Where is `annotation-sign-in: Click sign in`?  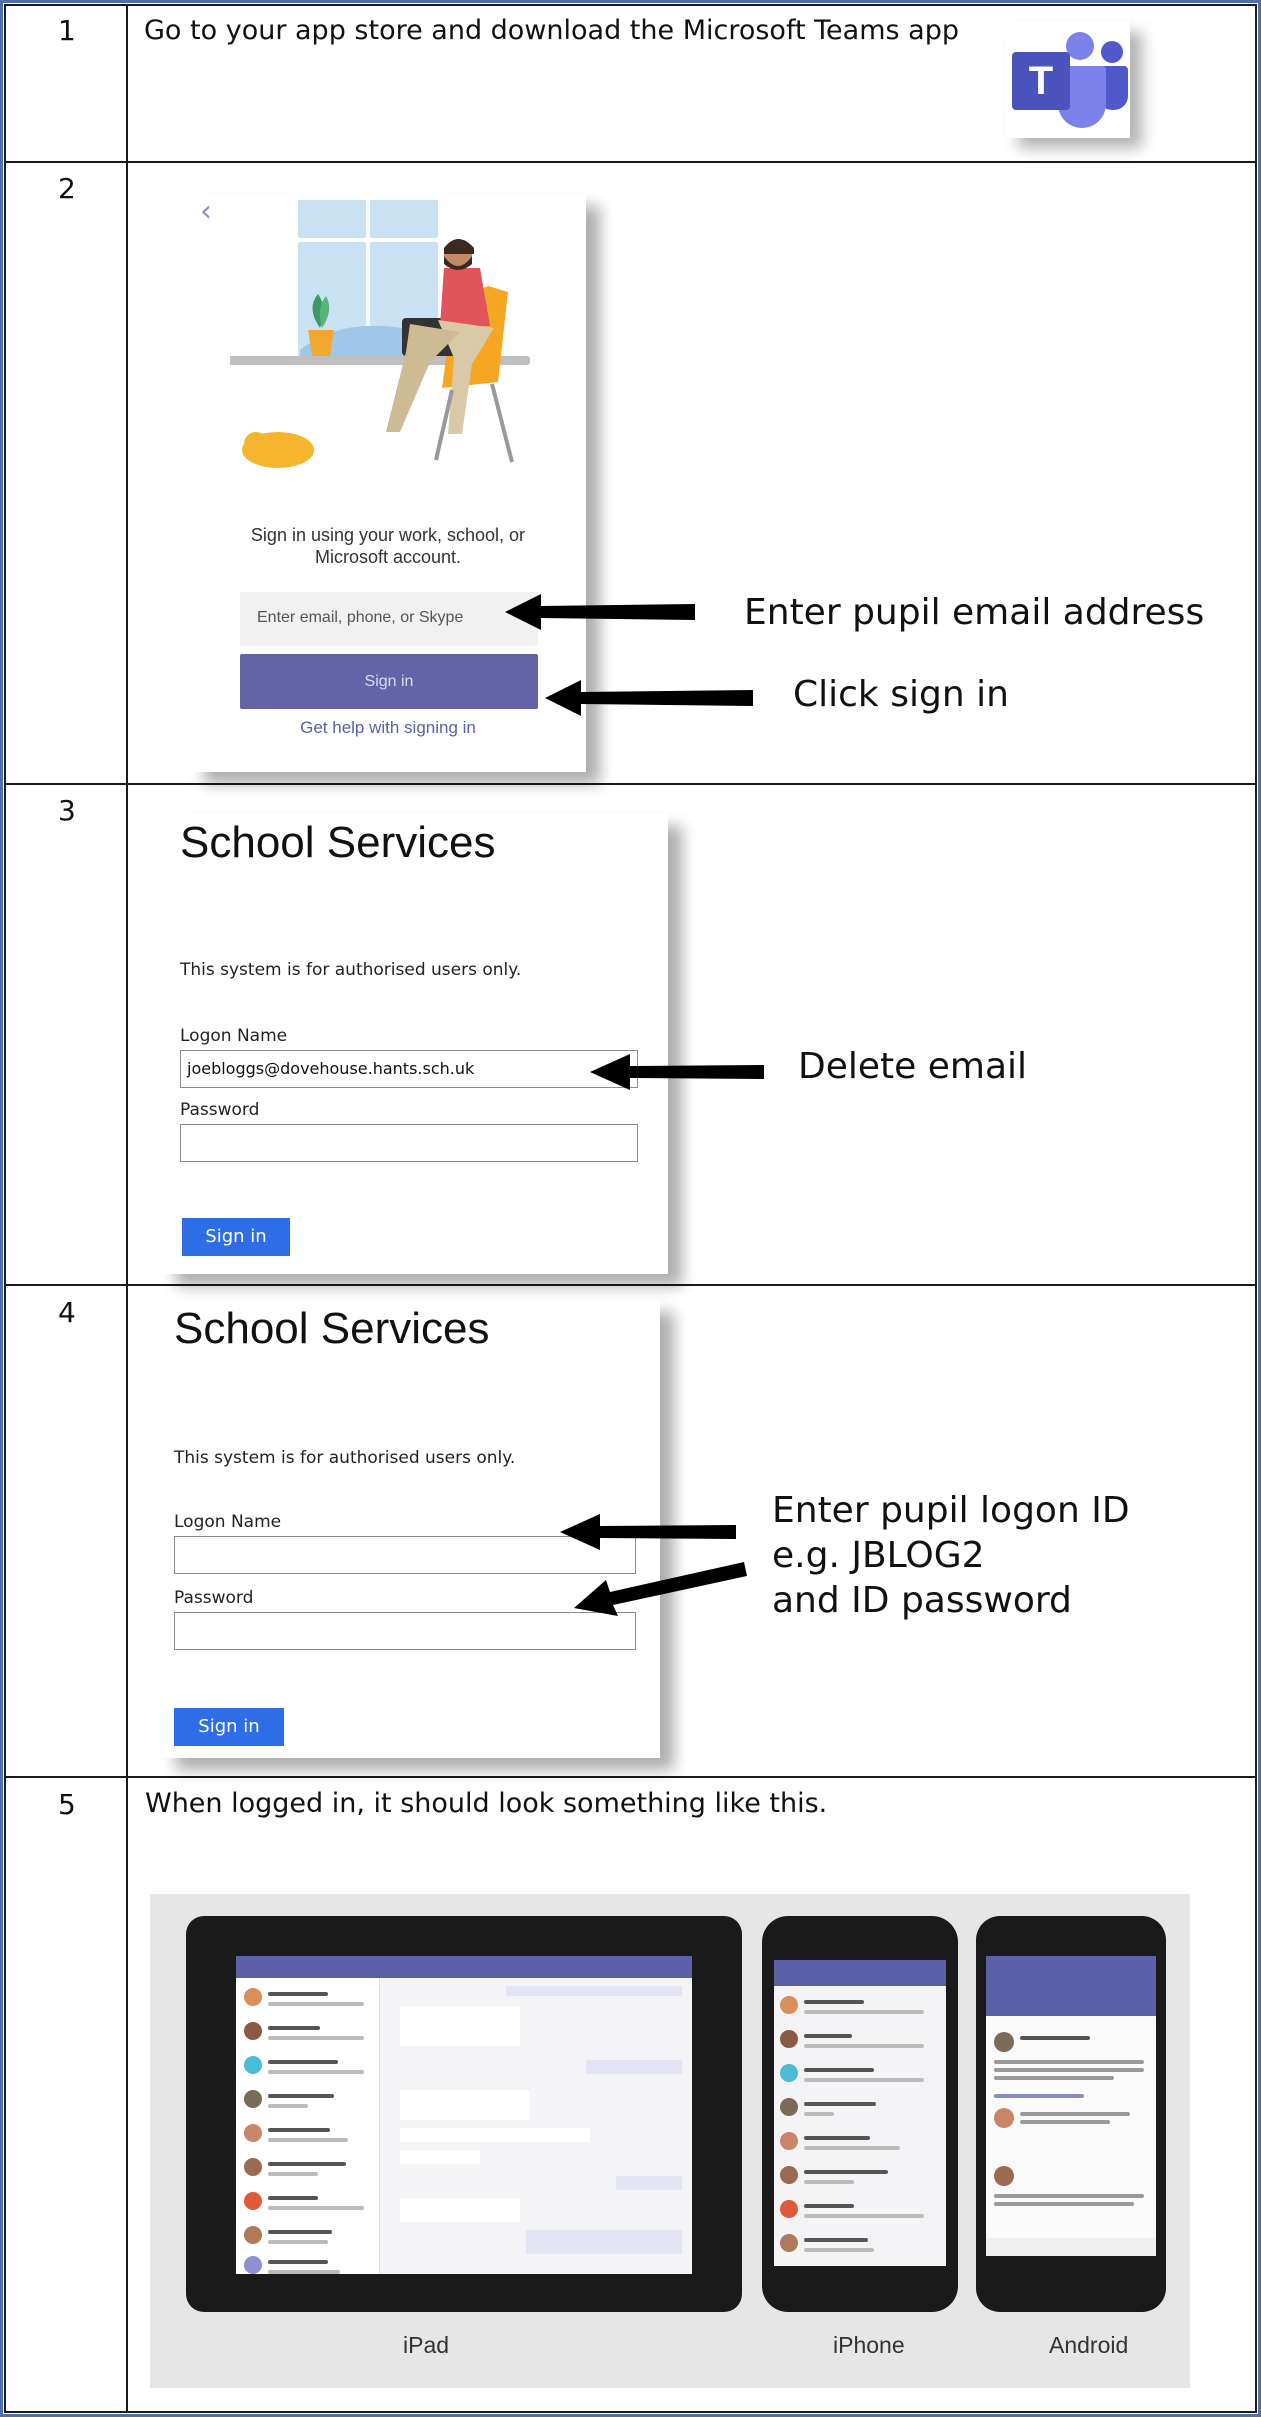
annotation-sign-in: Click sign in is located at coordinates (901, 694).